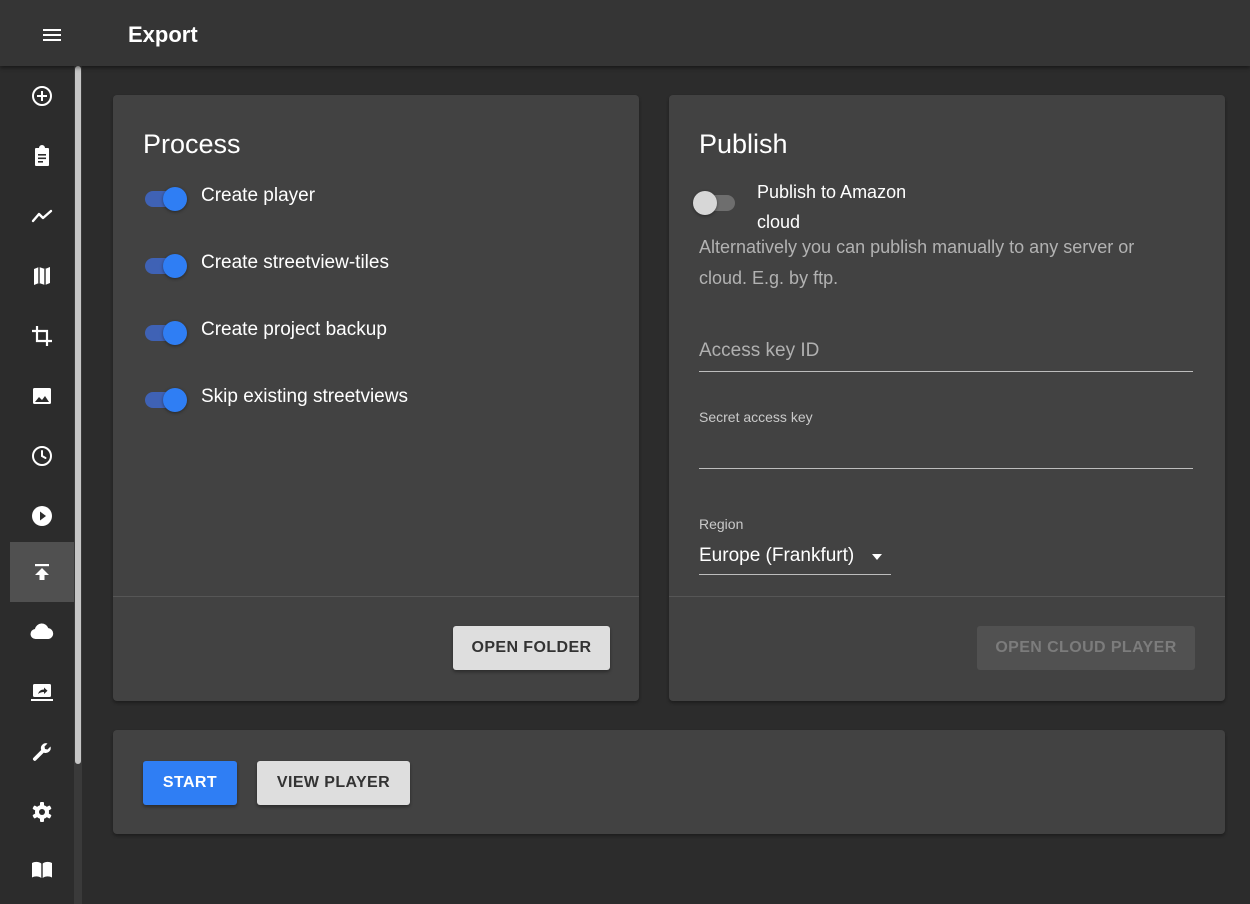 This screenshot has width=1250, height=904. I want to click on nav-item-image, so click(42, 396).